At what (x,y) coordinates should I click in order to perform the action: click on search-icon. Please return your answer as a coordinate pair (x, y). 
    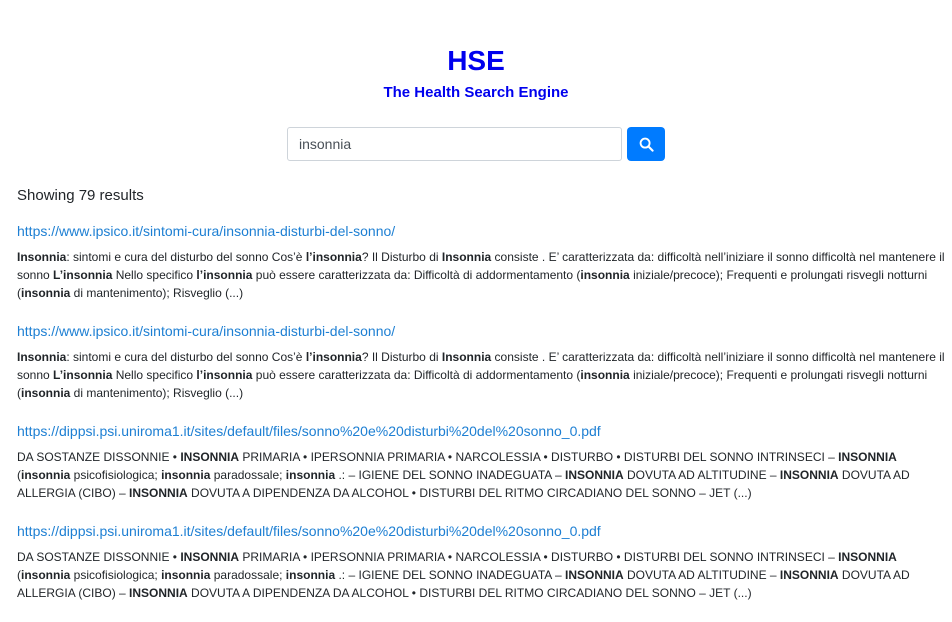
    Looking at the image, I should click on (646, 144).